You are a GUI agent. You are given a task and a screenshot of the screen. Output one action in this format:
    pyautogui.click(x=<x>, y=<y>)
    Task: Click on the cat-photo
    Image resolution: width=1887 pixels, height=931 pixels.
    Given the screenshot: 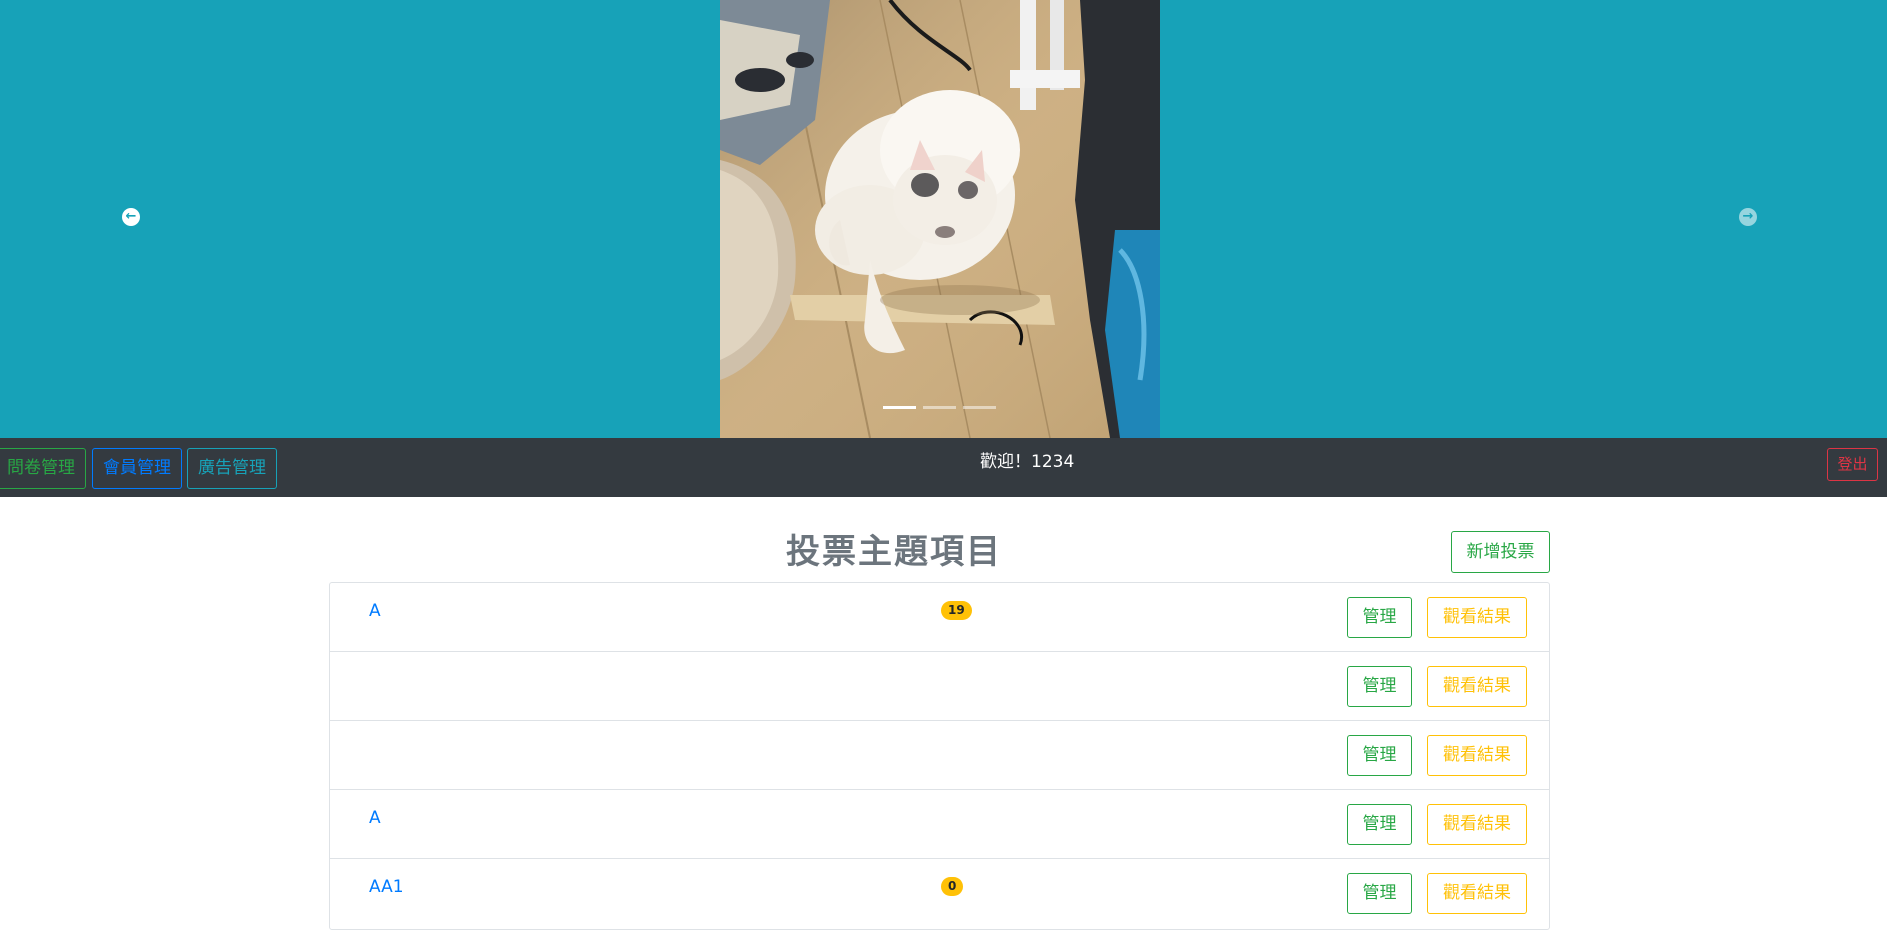 What is the action you would take?
    pyautogui.click(x=940, y=219)
    